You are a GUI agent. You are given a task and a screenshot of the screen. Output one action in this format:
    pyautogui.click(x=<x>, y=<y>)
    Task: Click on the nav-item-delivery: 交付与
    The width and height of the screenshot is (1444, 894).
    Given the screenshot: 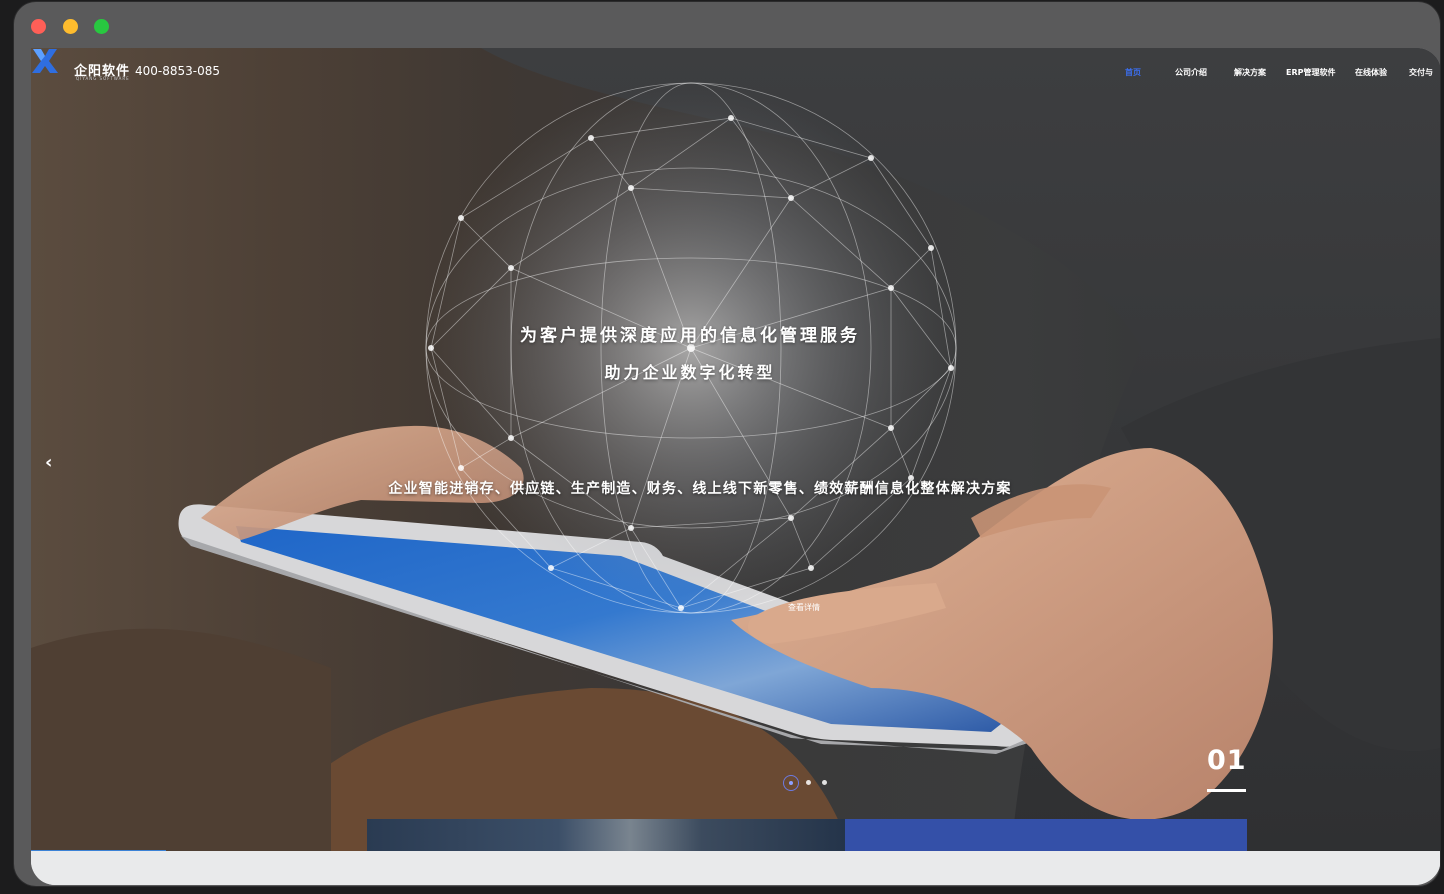 What is the action you would take?
    pyautogui.click(x=1421, y=72)
    